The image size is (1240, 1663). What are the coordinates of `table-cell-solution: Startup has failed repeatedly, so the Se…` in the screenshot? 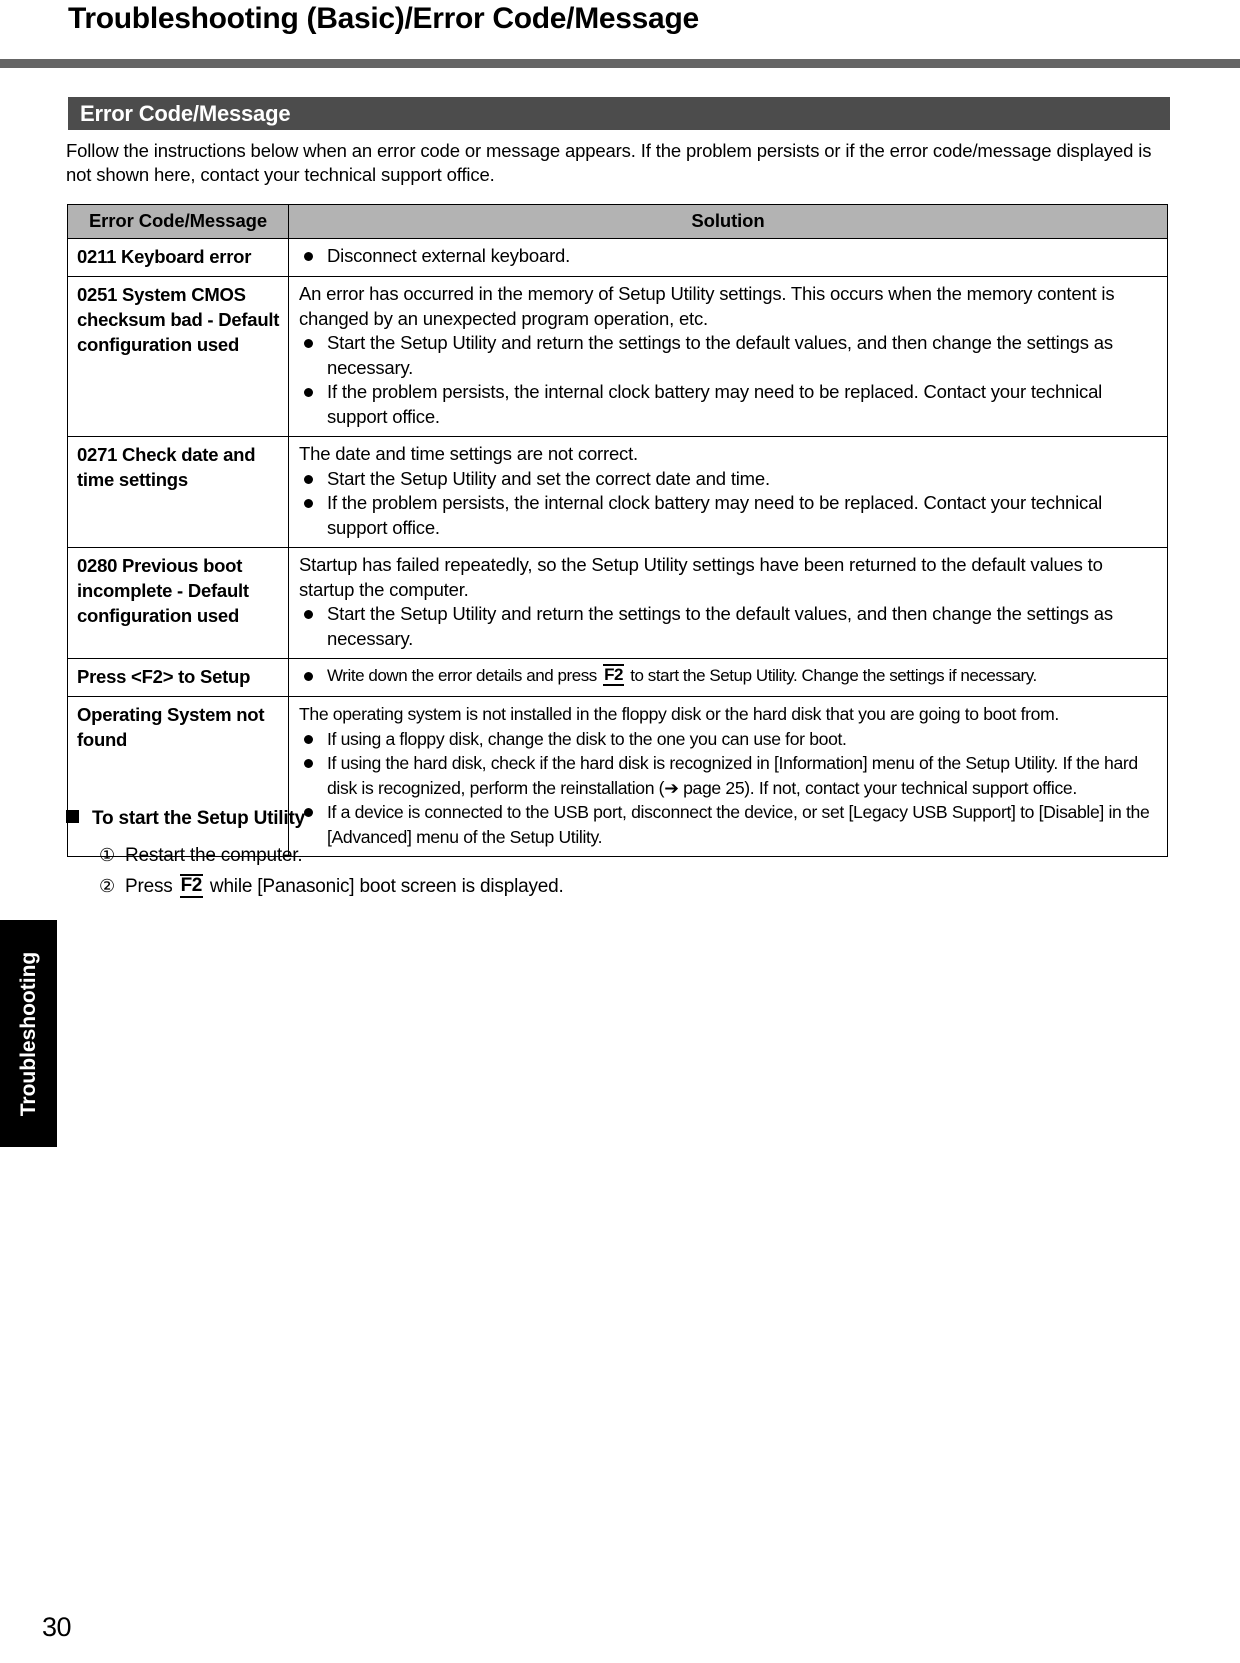 It's located at (728, 603).